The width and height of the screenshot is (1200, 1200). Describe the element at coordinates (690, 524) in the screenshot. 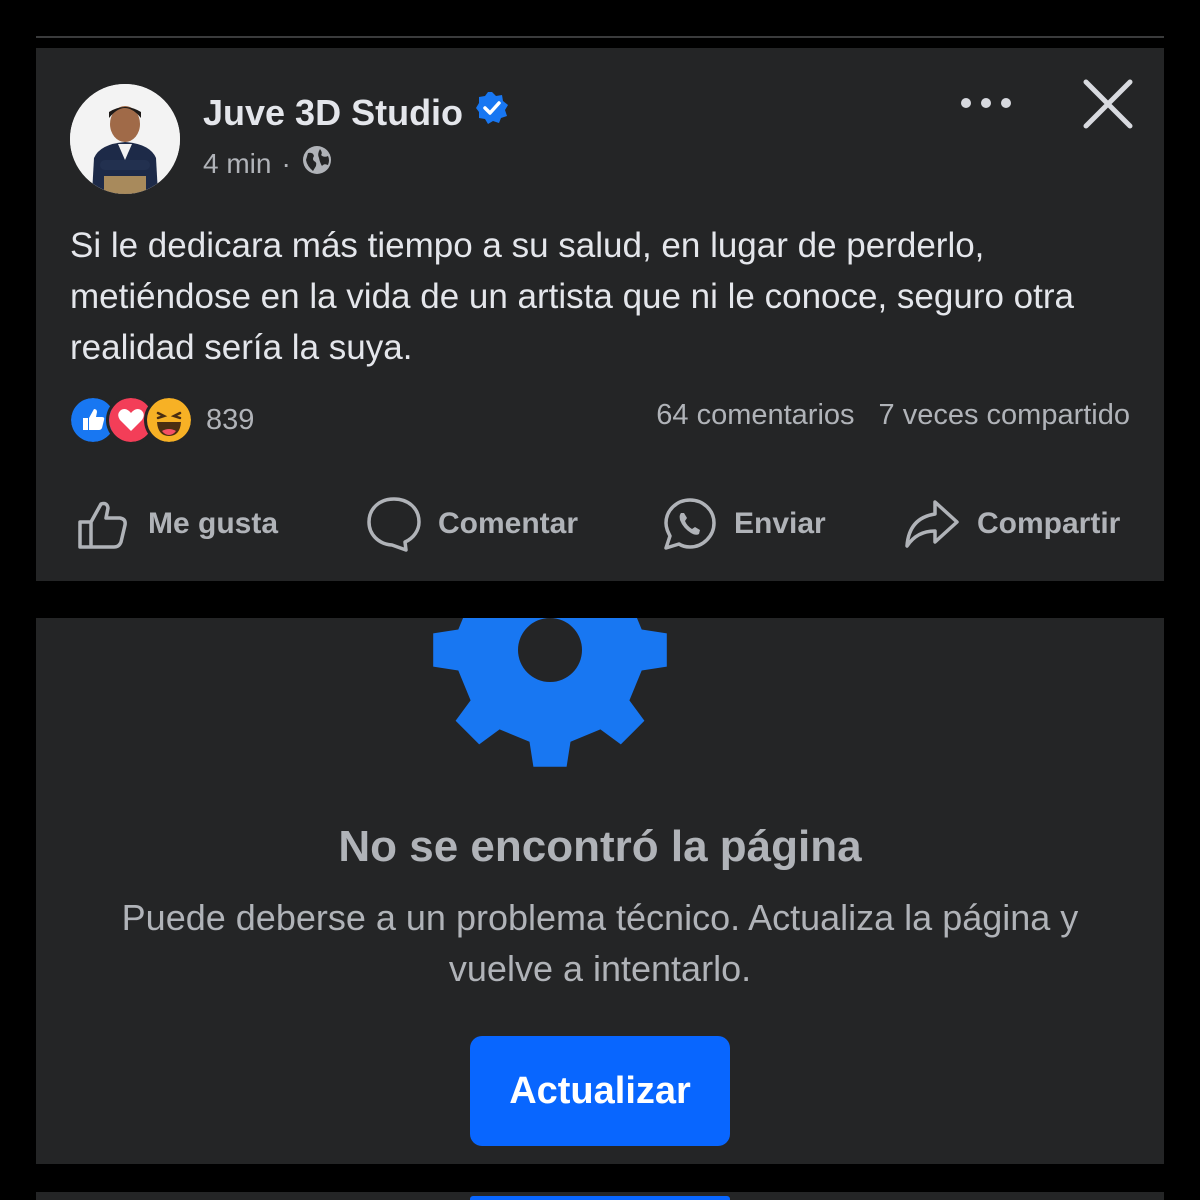

I see `whatsapp-icon` at that location.